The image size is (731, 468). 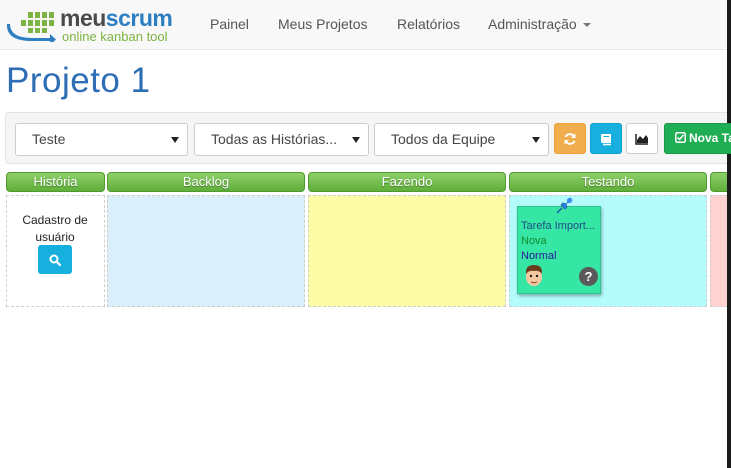 I want to click on next-column-cell, so click(x=718, y=251).